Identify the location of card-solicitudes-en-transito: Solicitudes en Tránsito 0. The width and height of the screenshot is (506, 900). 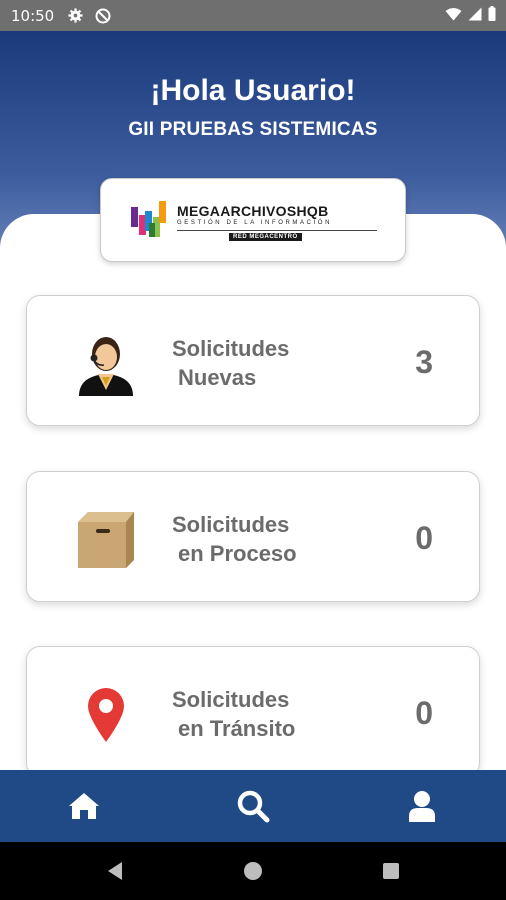
(253, 711).